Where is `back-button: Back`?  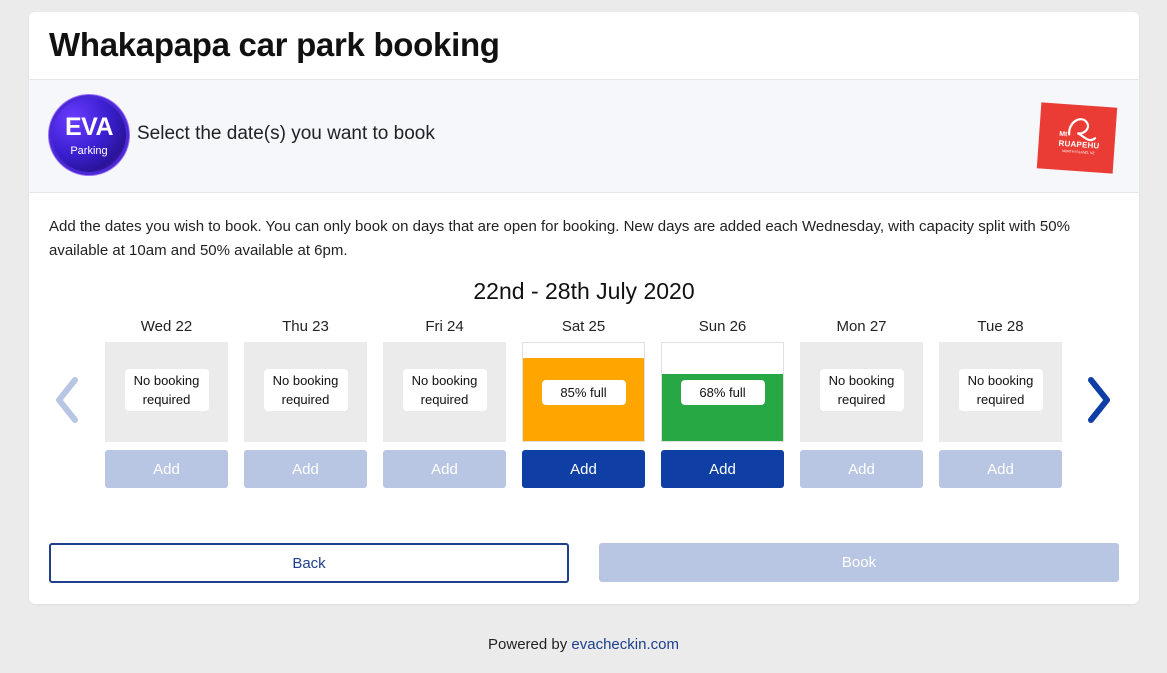 back-button: Back is located at coordinates (309, 563).